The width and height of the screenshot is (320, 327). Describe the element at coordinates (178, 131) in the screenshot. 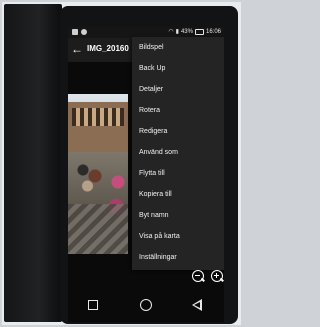

I see `menu-item-edit: Redigera` at that location.